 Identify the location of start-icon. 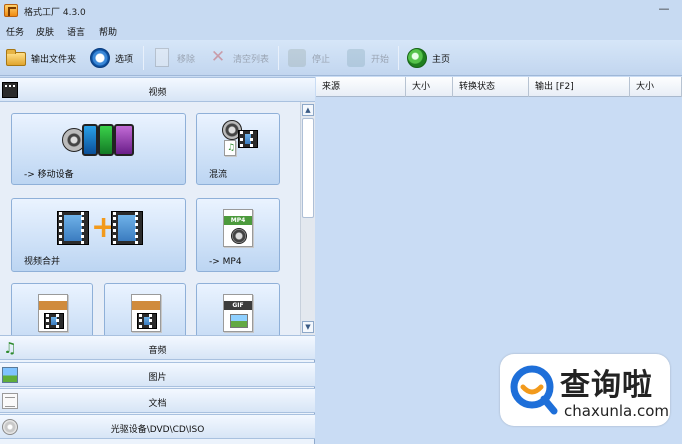
(356, 58).